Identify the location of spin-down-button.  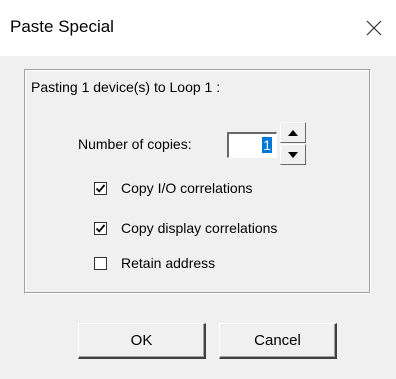
(293, 154).